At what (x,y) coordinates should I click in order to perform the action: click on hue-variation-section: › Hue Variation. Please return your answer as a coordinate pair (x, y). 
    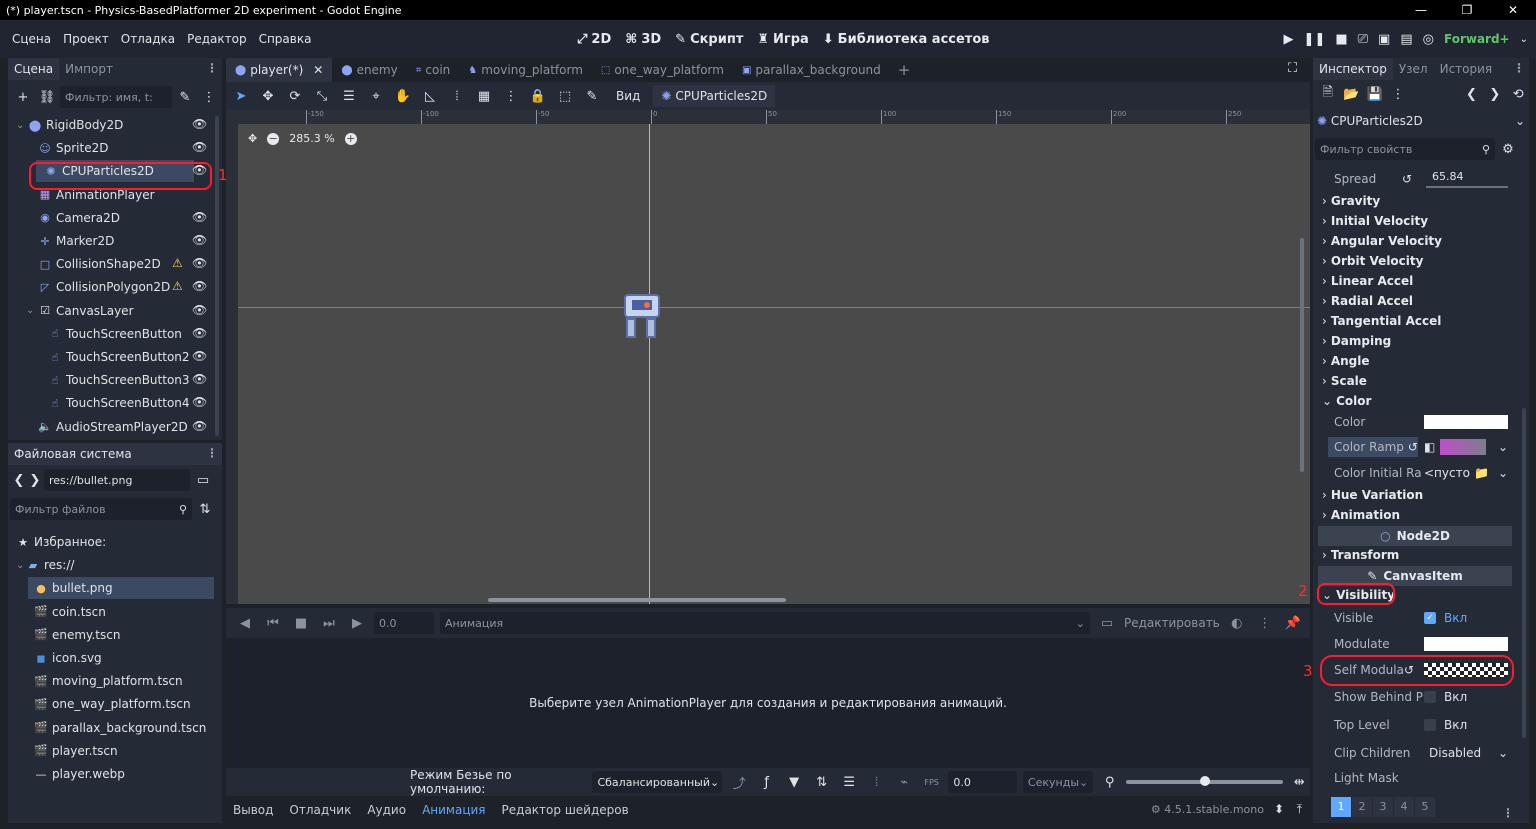
    Looking at the image, I should click on (1415, 495).